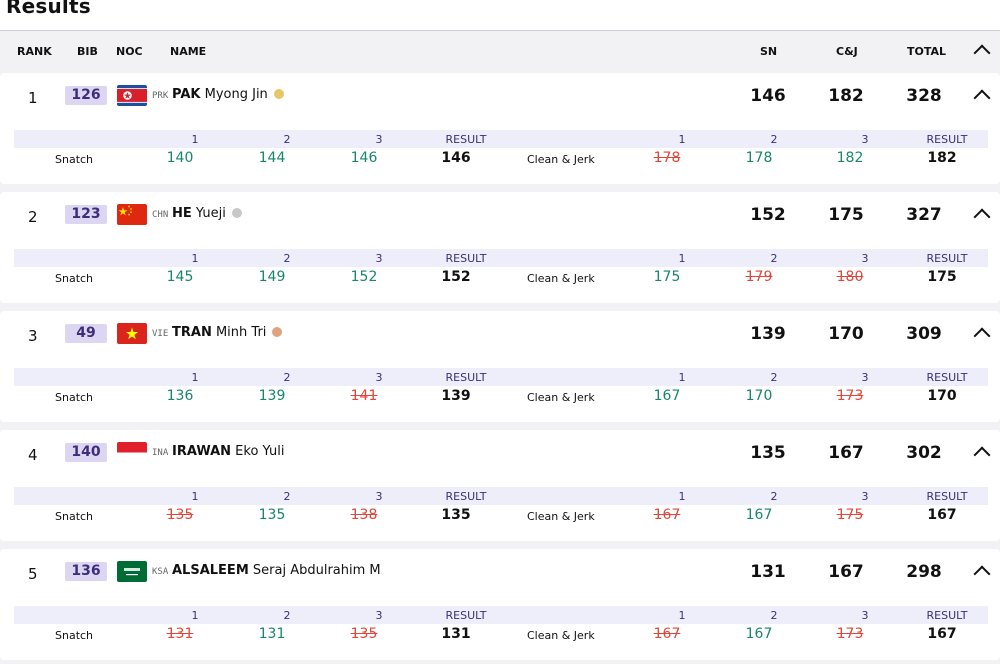 Image resolution: width=1000 pixels, height=664 pixels. What do you see at coordinates (456, 396) in the screenshot?
I see `snatch-result: 139` at bounding box center [456, 396].